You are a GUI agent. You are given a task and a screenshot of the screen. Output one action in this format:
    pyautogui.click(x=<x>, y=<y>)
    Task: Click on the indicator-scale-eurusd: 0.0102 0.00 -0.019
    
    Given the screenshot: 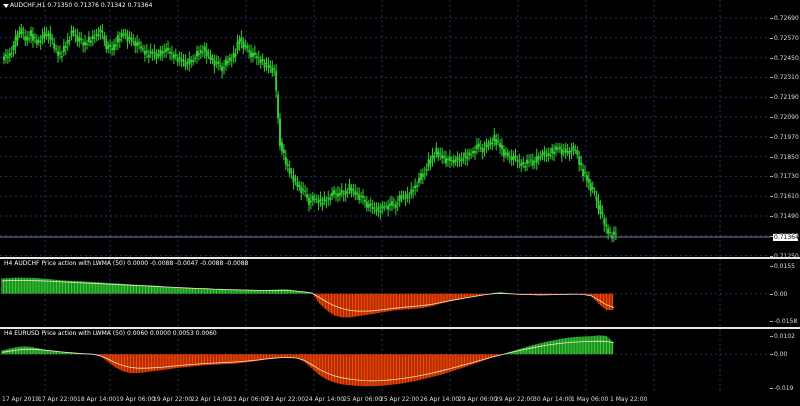 What is the action you would take?
    pyautogui.click(x=784, y=361)
    